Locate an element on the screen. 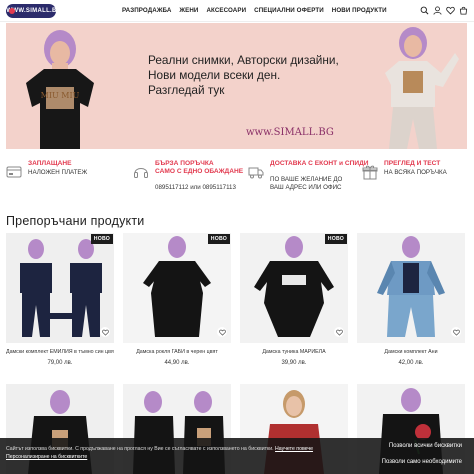  feature-desc: ПО ВАШЕ ЖЕЛАНИЕ ДО is located at coordinates (306, 179).